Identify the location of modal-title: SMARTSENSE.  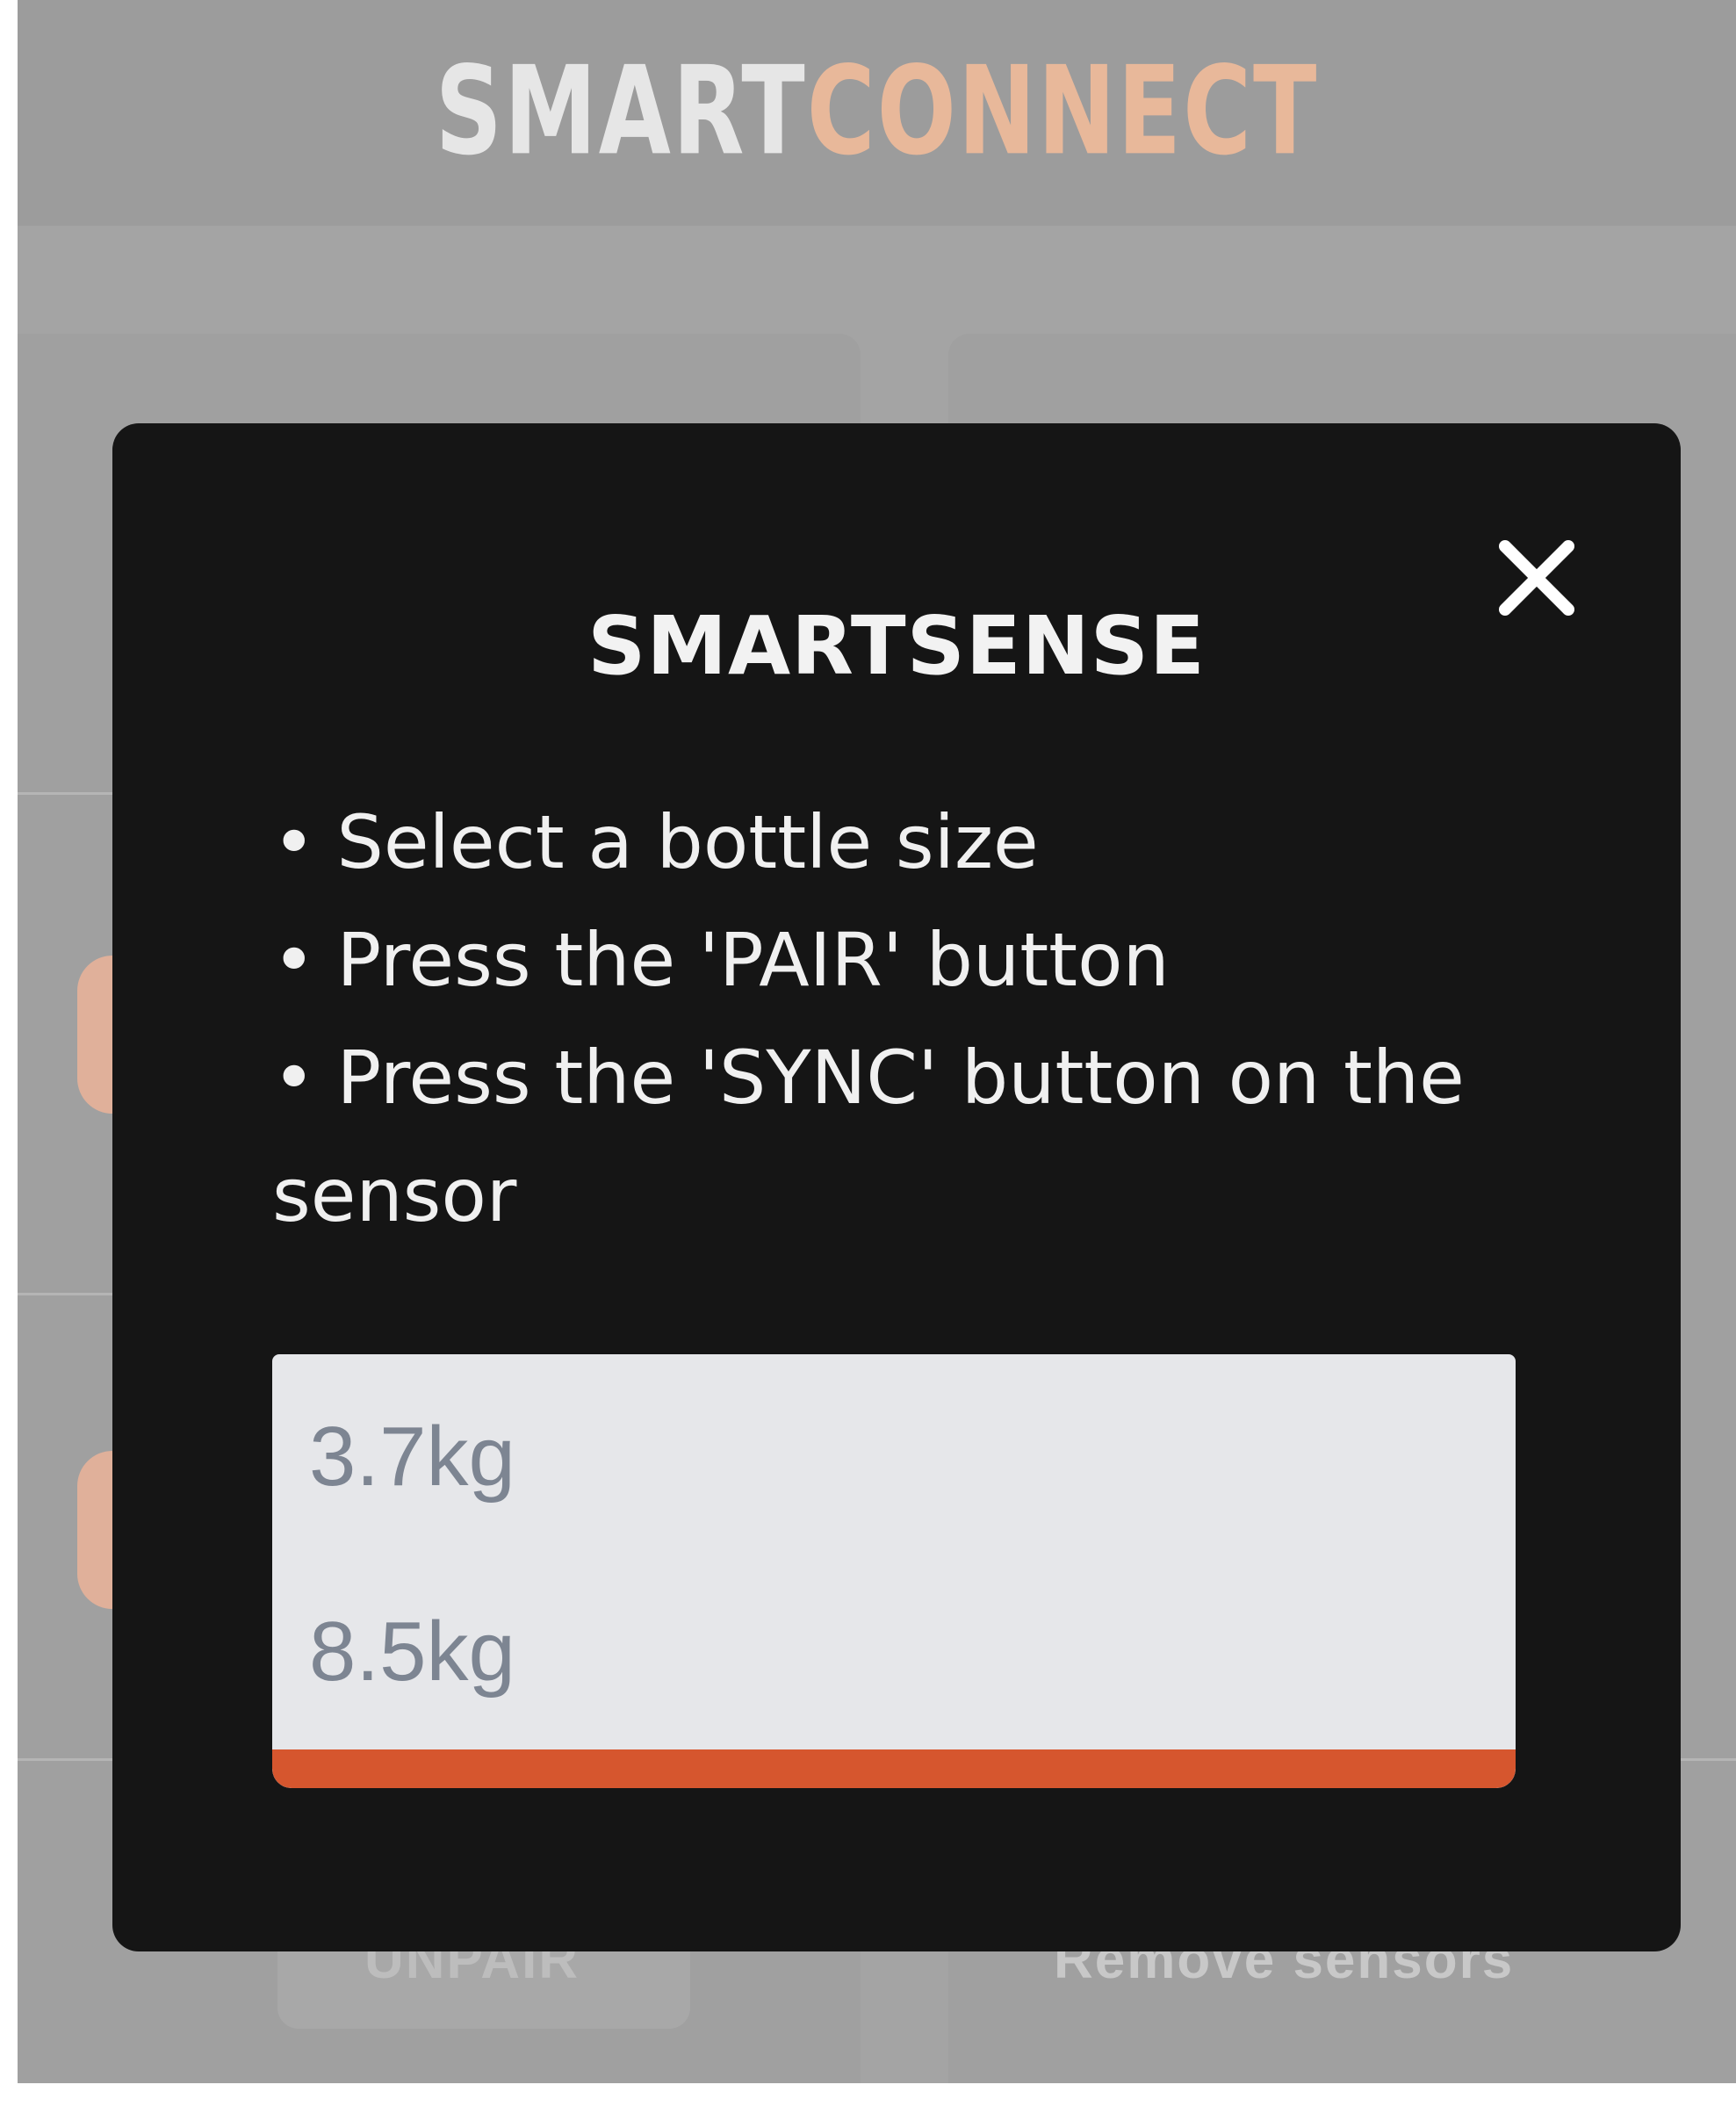
(896, 646).